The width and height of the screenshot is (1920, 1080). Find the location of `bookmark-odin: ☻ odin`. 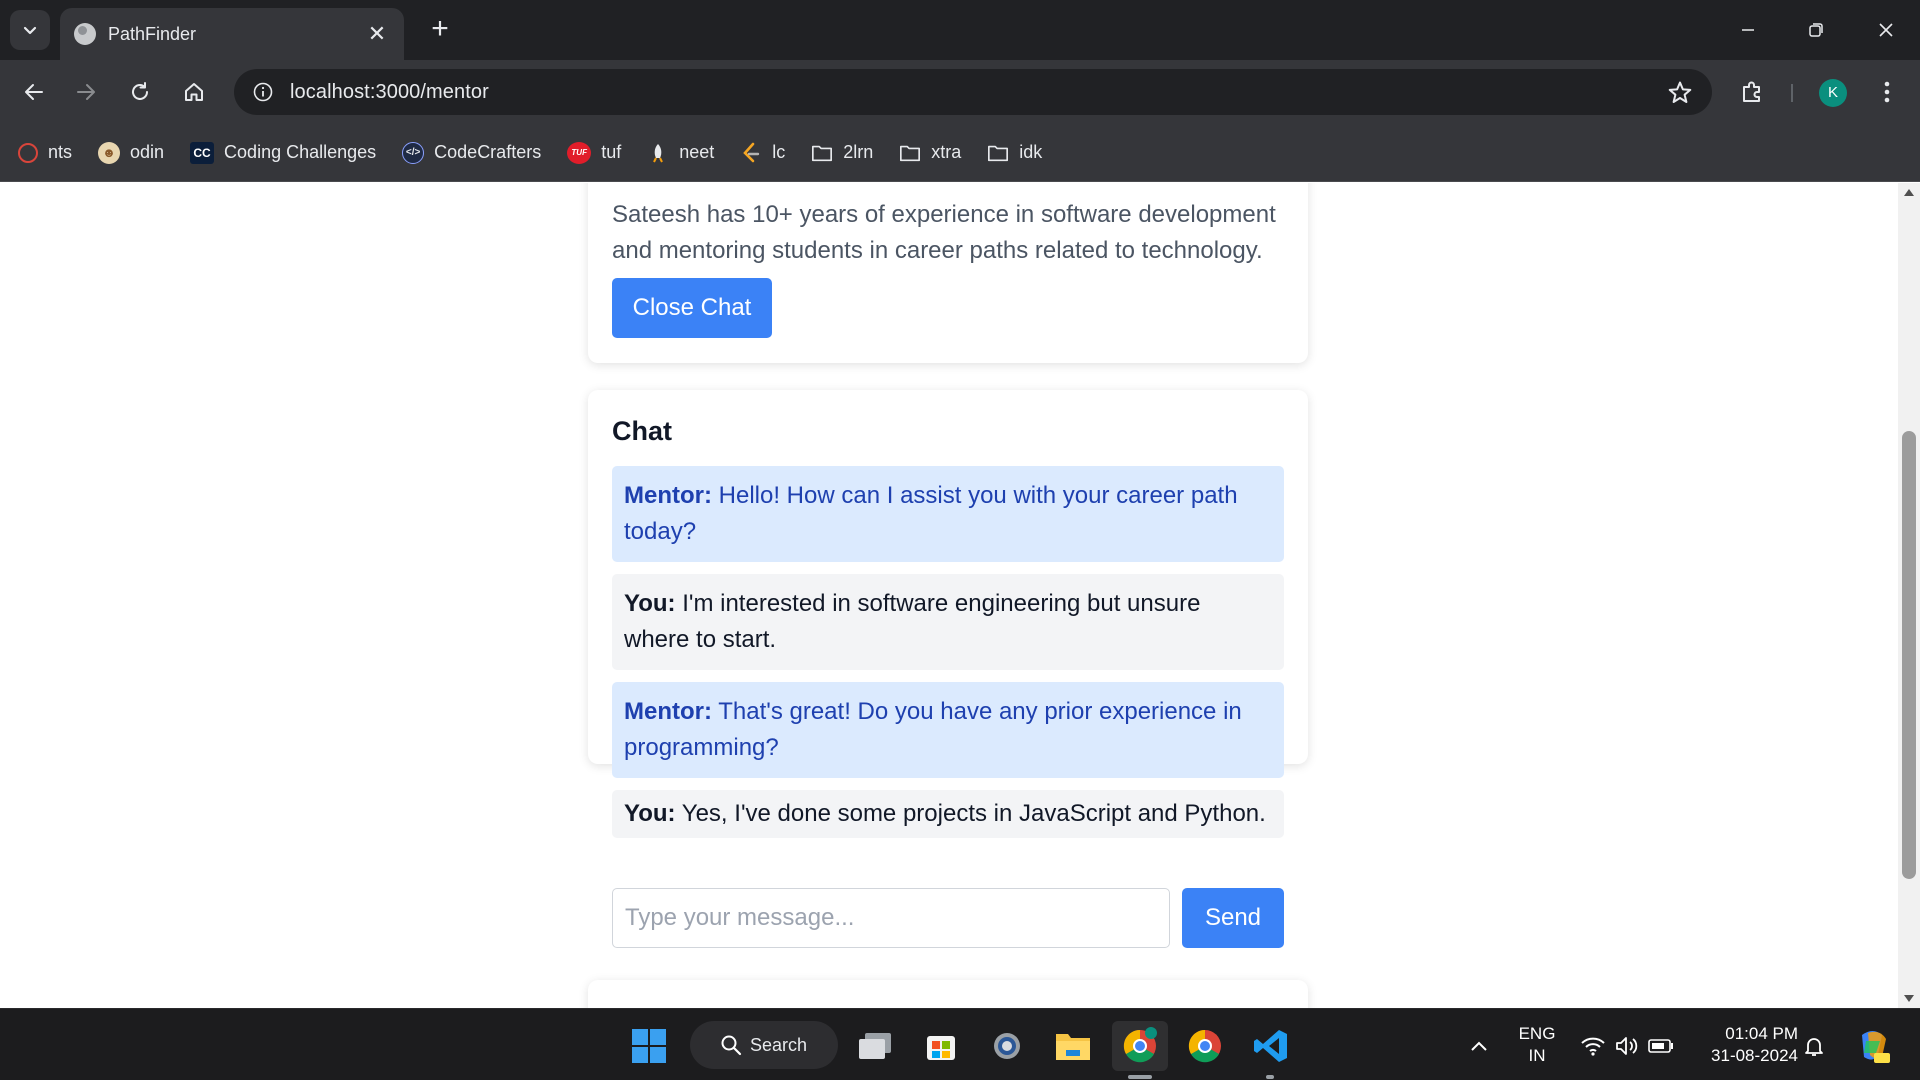

bookmark-odin: ☻ odin is located at coordinates (131, 153).